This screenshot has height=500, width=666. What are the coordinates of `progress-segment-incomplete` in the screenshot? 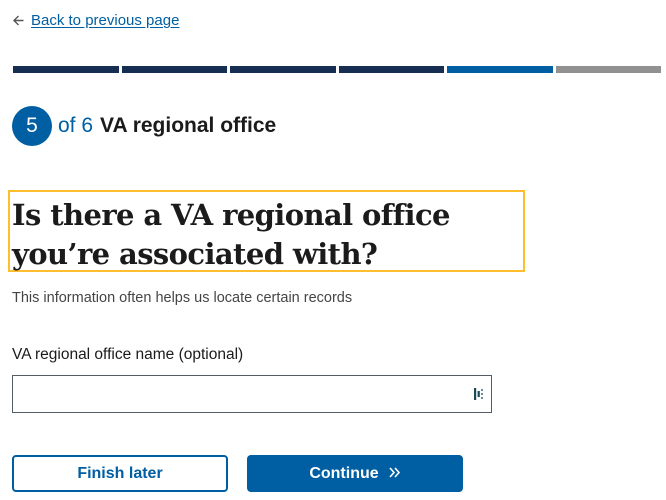 It's located at (608, 69).